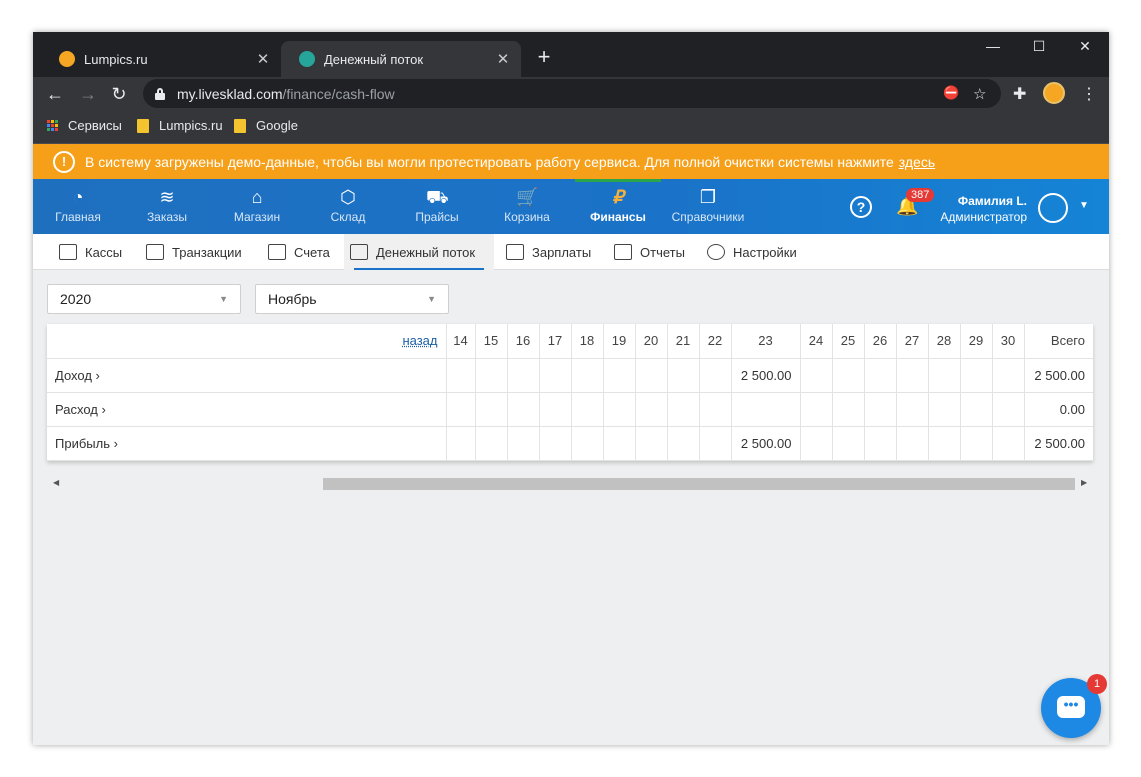 The height and width of the screenshot is (777, 1141). What do you see at coordinates (88, 94) in the screenshot?
I see `forward-button: →` at bounding box center [88, 94].